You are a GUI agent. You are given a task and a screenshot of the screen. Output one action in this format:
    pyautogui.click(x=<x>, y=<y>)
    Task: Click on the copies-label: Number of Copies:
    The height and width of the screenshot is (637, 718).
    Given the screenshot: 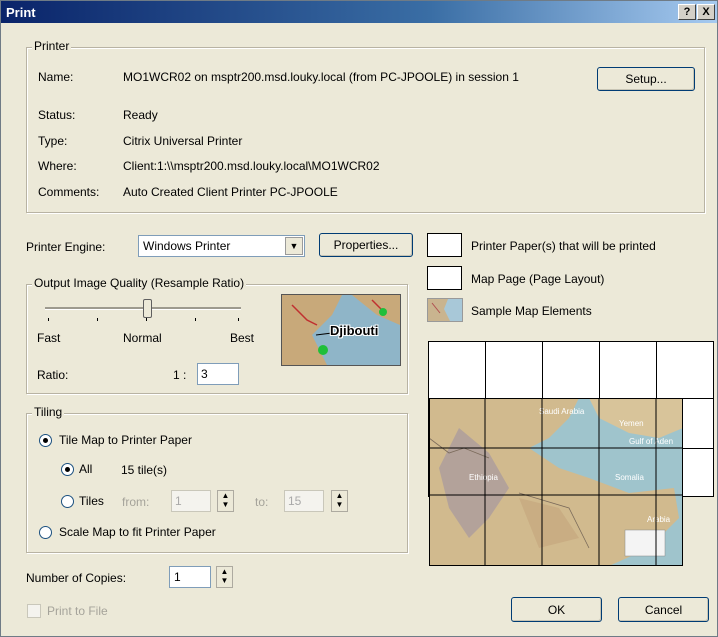 What is the action you would take?
    pyautogui.click(x=76, y=578)
    